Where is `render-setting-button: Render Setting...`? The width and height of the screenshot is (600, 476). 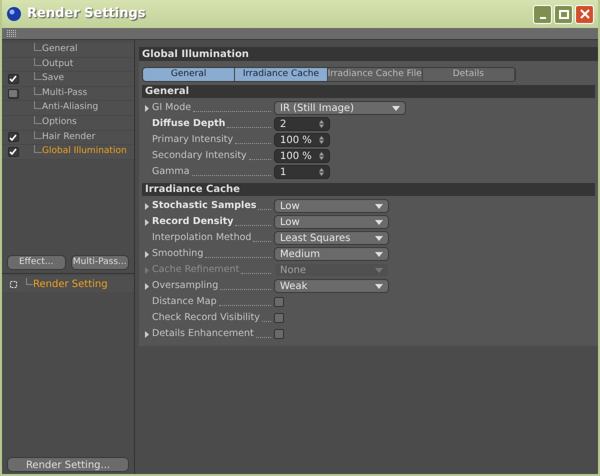
render-setting-button: Render Setting... is located at coordinates (68, 464).